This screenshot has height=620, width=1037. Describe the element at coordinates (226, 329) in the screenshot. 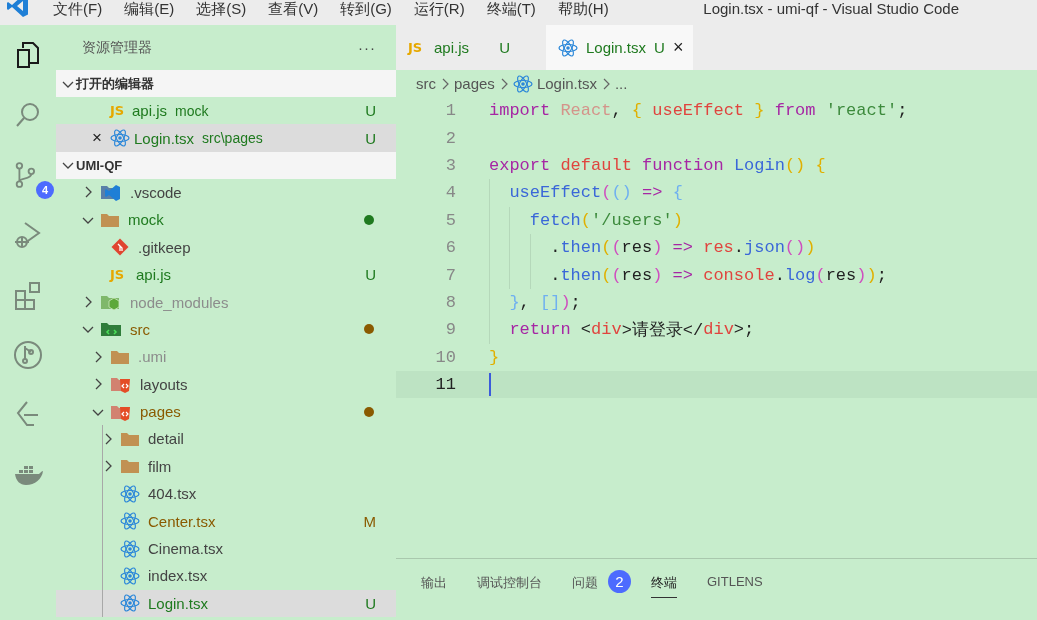

I see `tree-item: src` at that location.